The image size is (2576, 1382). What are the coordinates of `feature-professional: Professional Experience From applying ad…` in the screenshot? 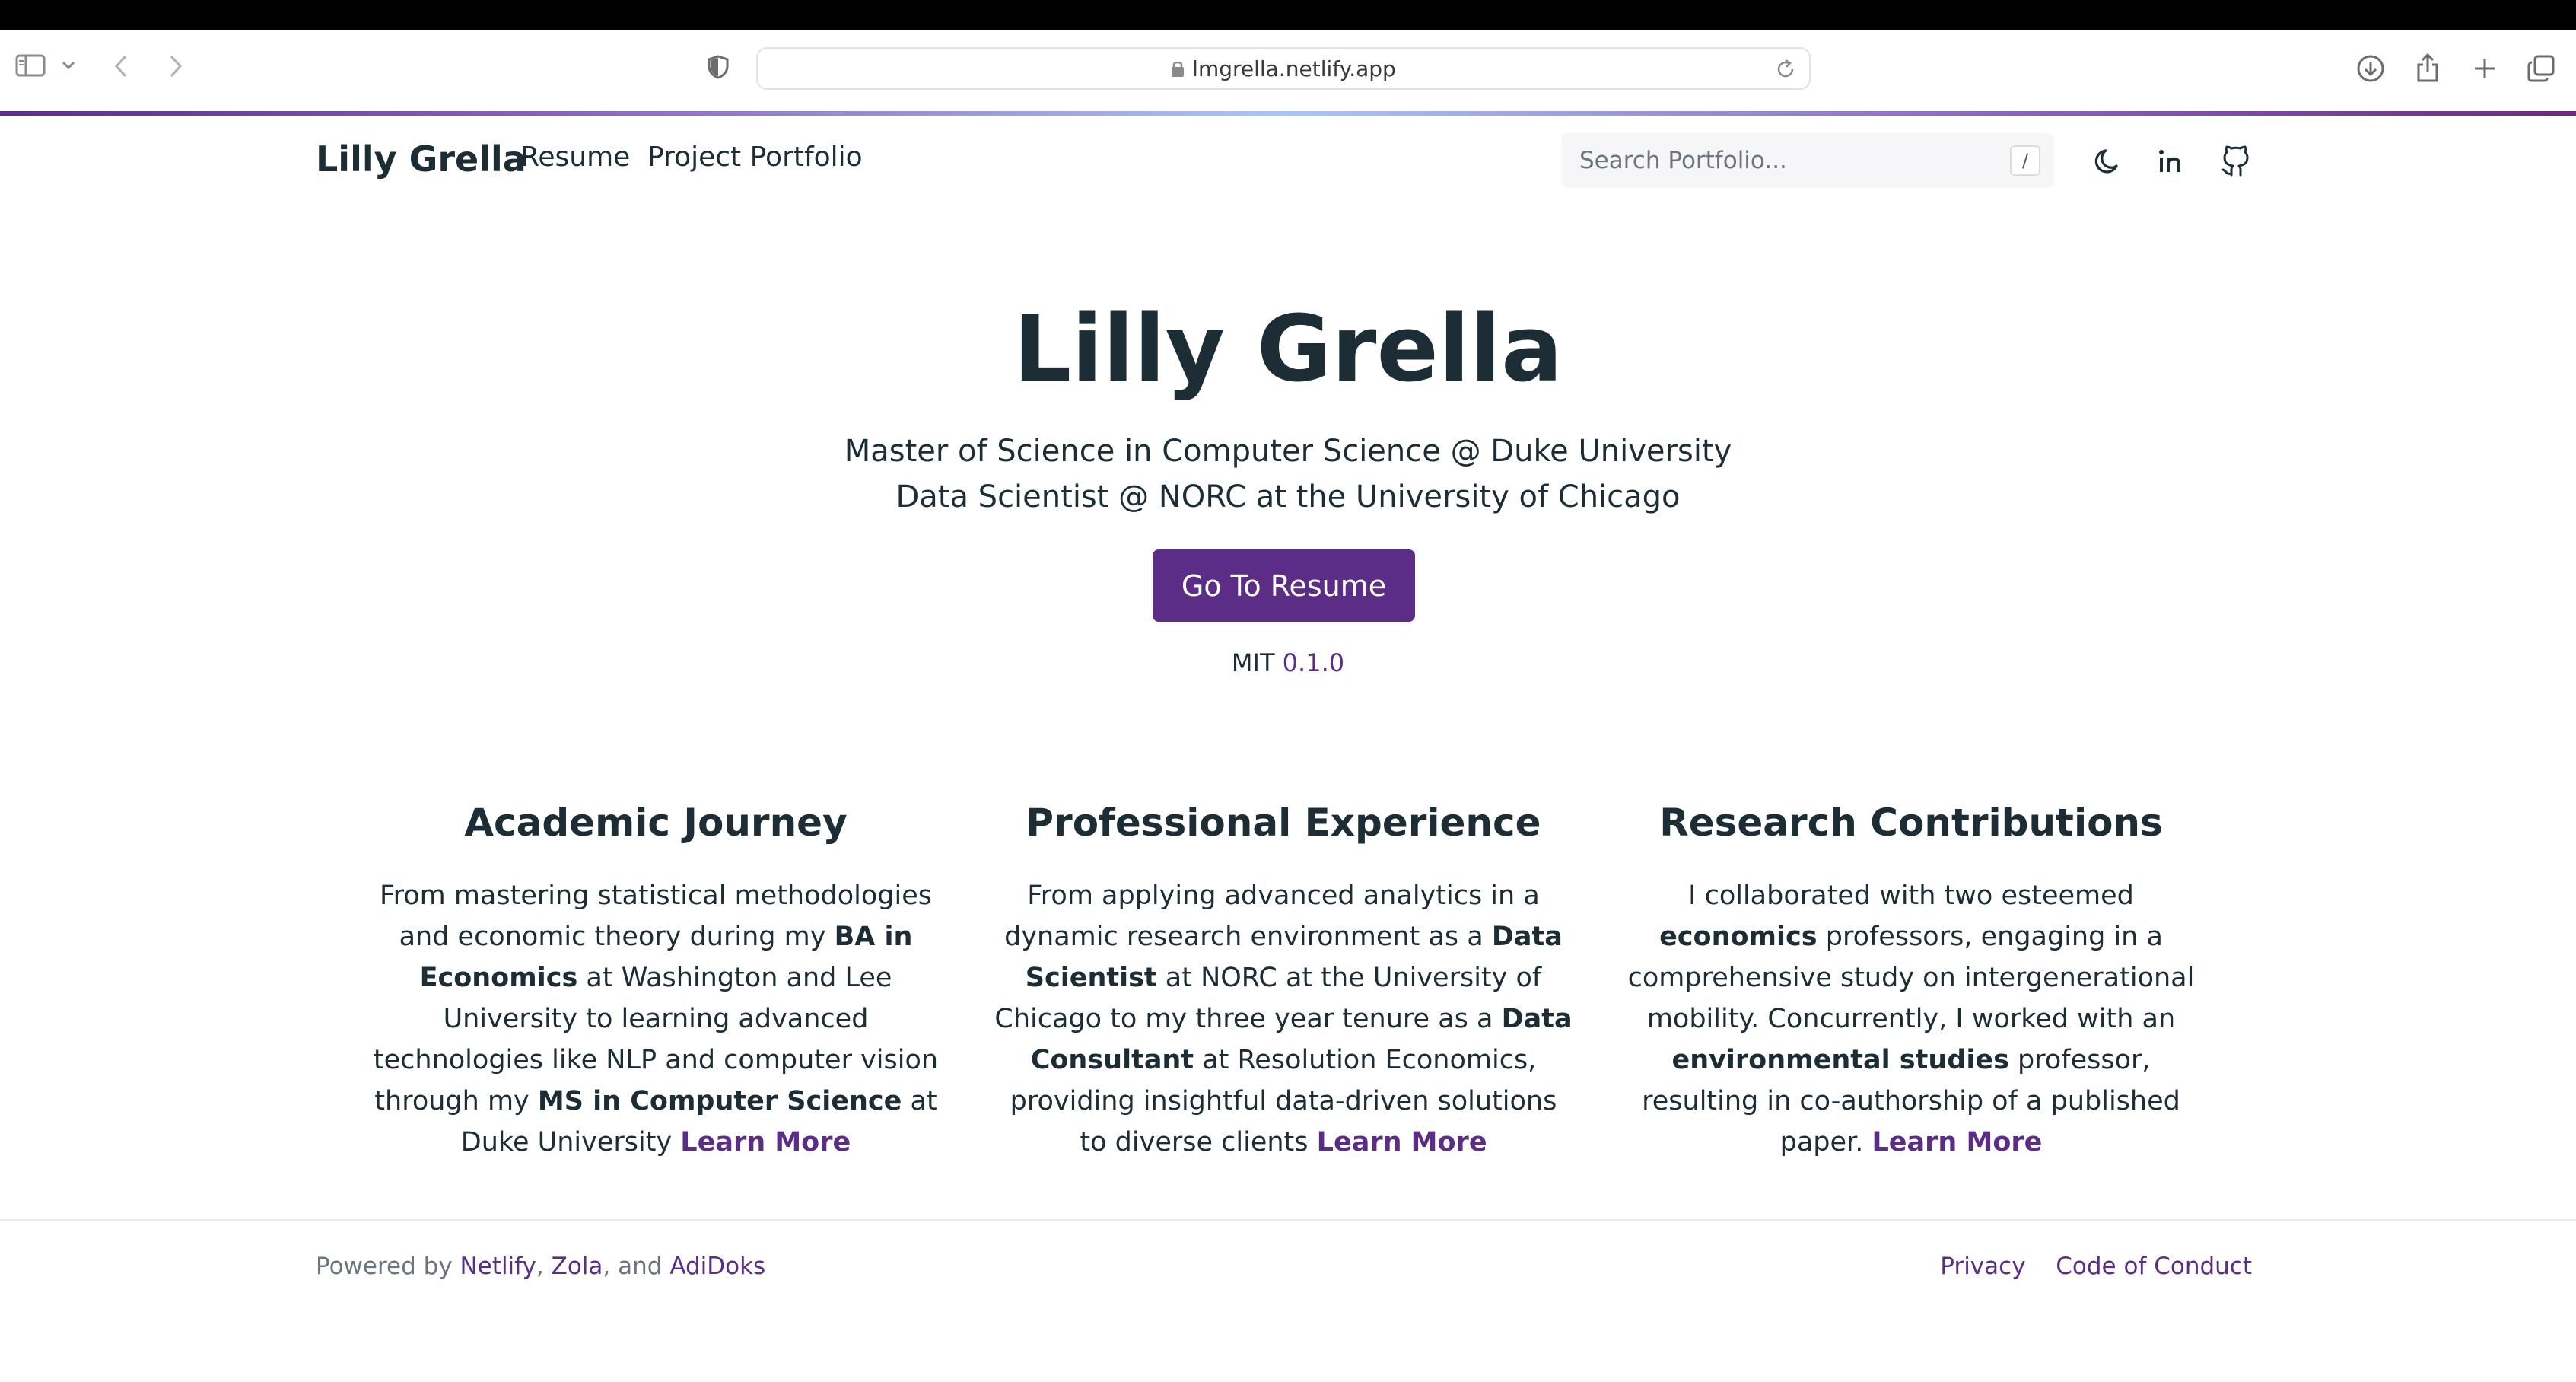 It's located at (1283, 982).